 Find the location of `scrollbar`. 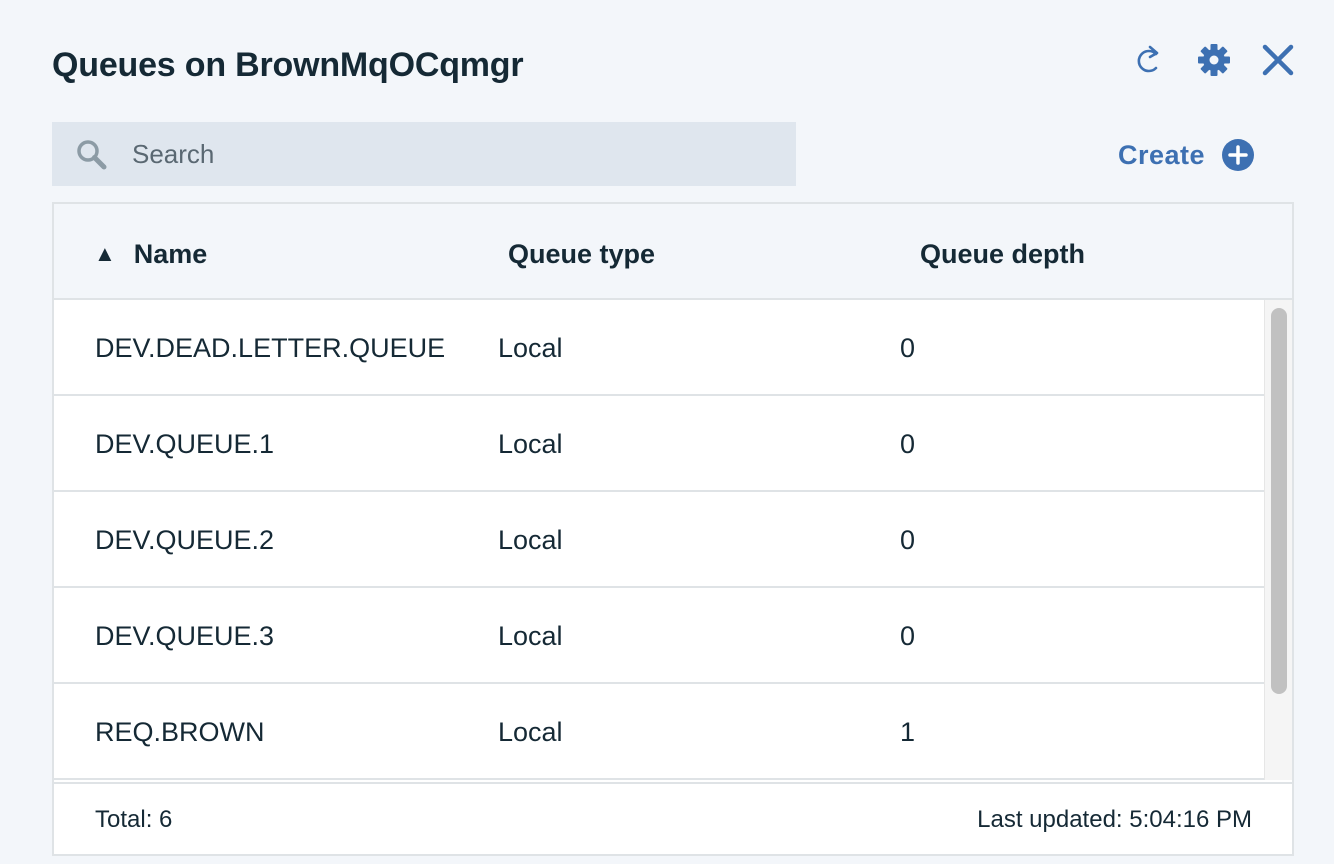

scrollbar is located at coordinates (1278, 540).